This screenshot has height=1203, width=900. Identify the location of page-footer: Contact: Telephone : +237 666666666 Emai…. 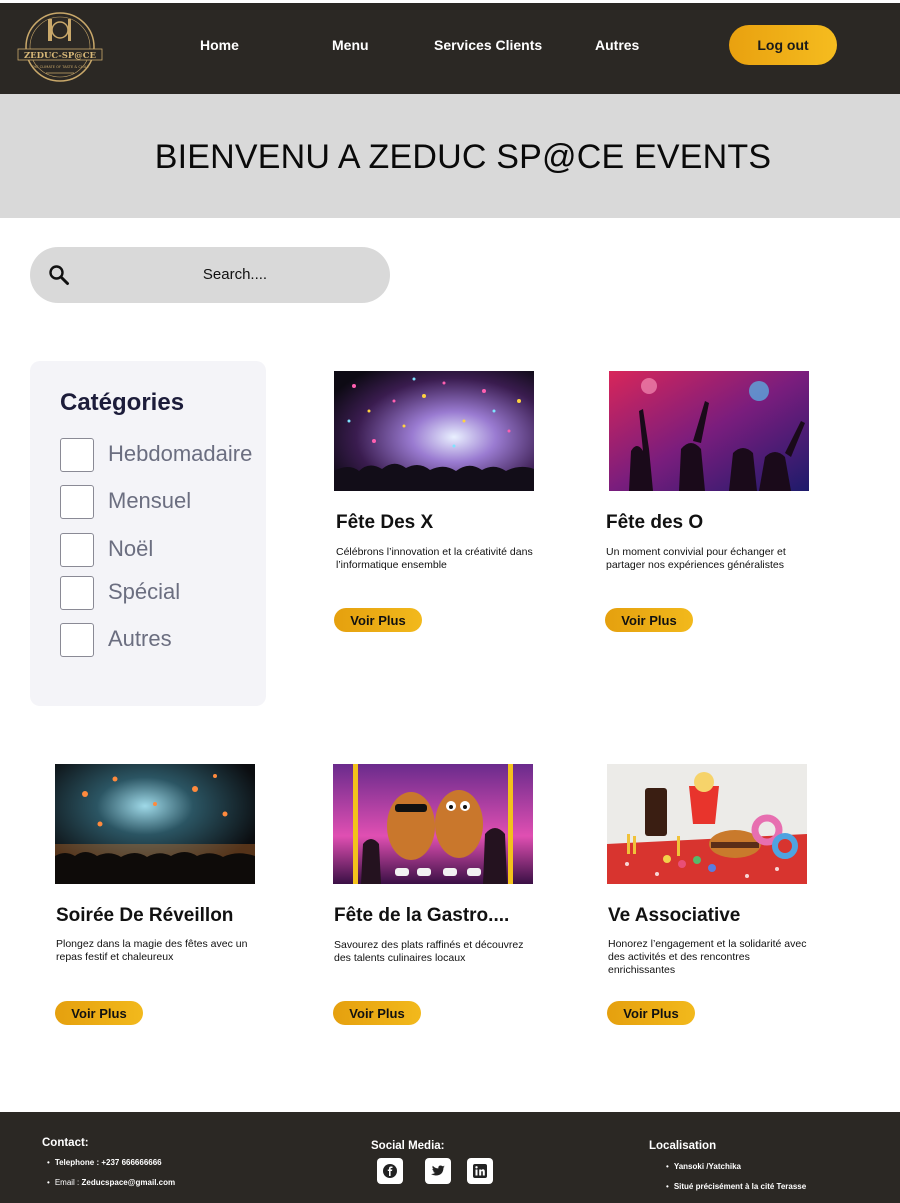
(450, 1157).